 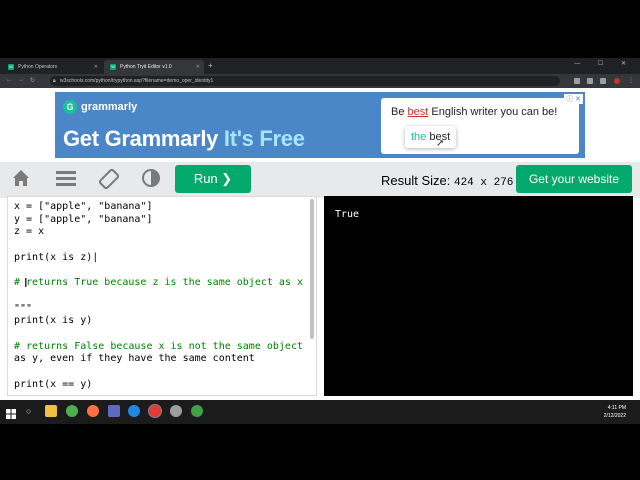 I want to click on tab-label: Python Tryit Editor v1.0, so click(x=146, y=67).